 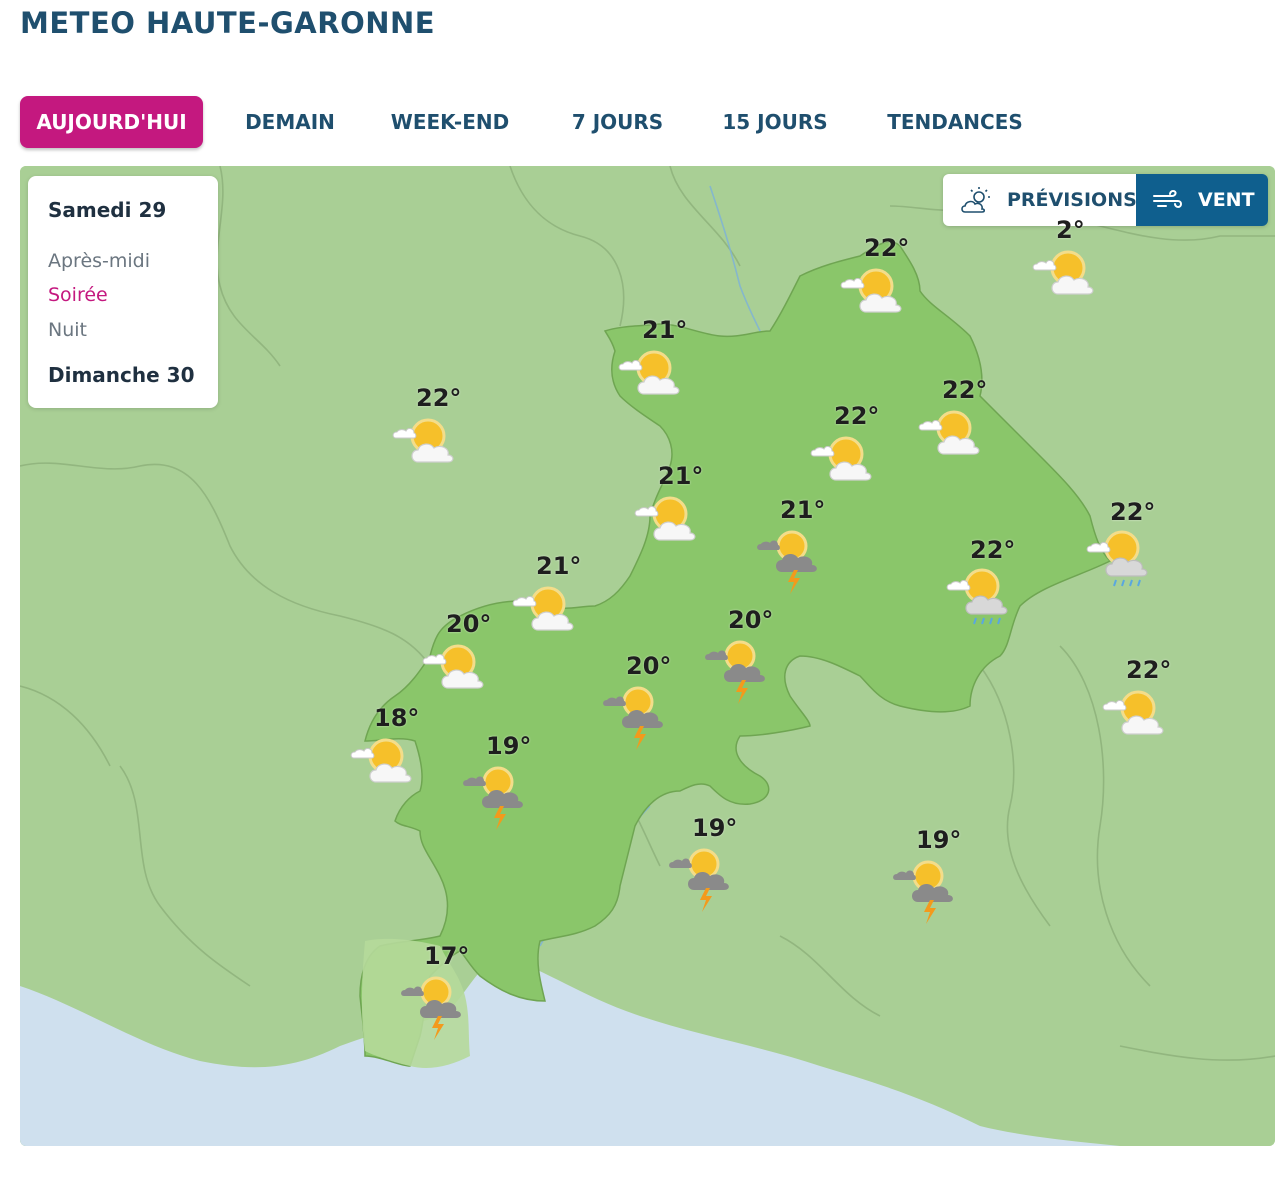 I want to click on forecast-marker: 17°, so click(x=438, y=991).